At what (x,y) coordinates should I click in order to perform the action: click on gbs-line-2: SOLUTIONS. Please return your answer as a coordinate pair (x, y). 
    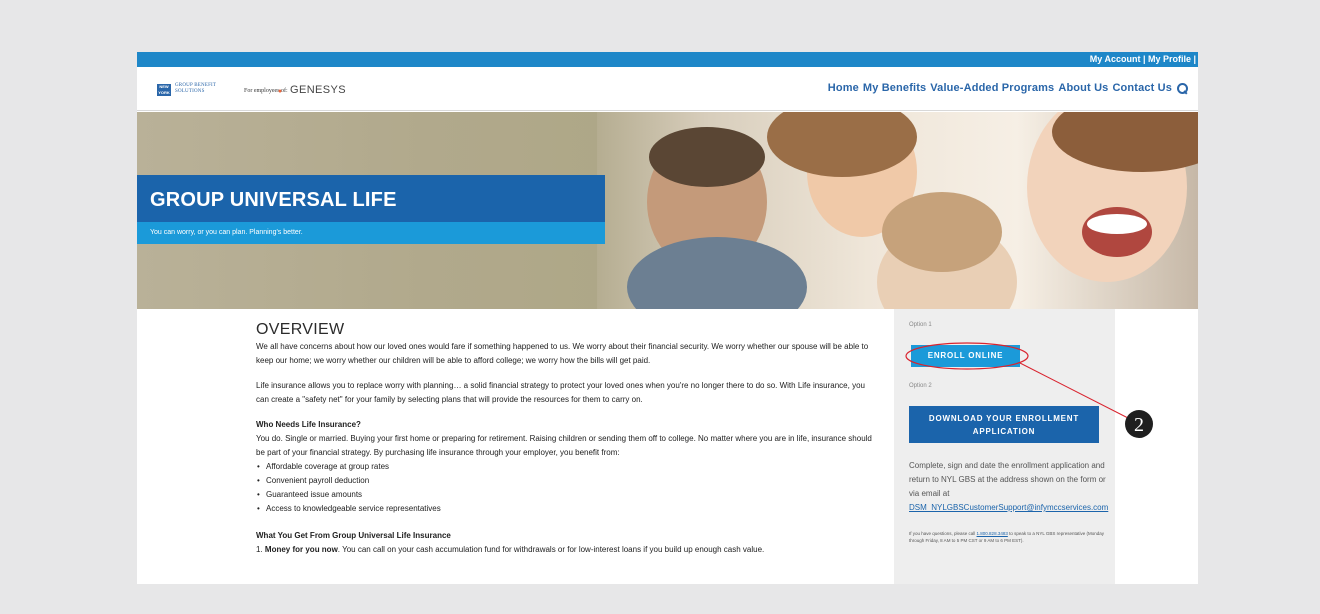
    Looking at the image, I should click on (190, 91).